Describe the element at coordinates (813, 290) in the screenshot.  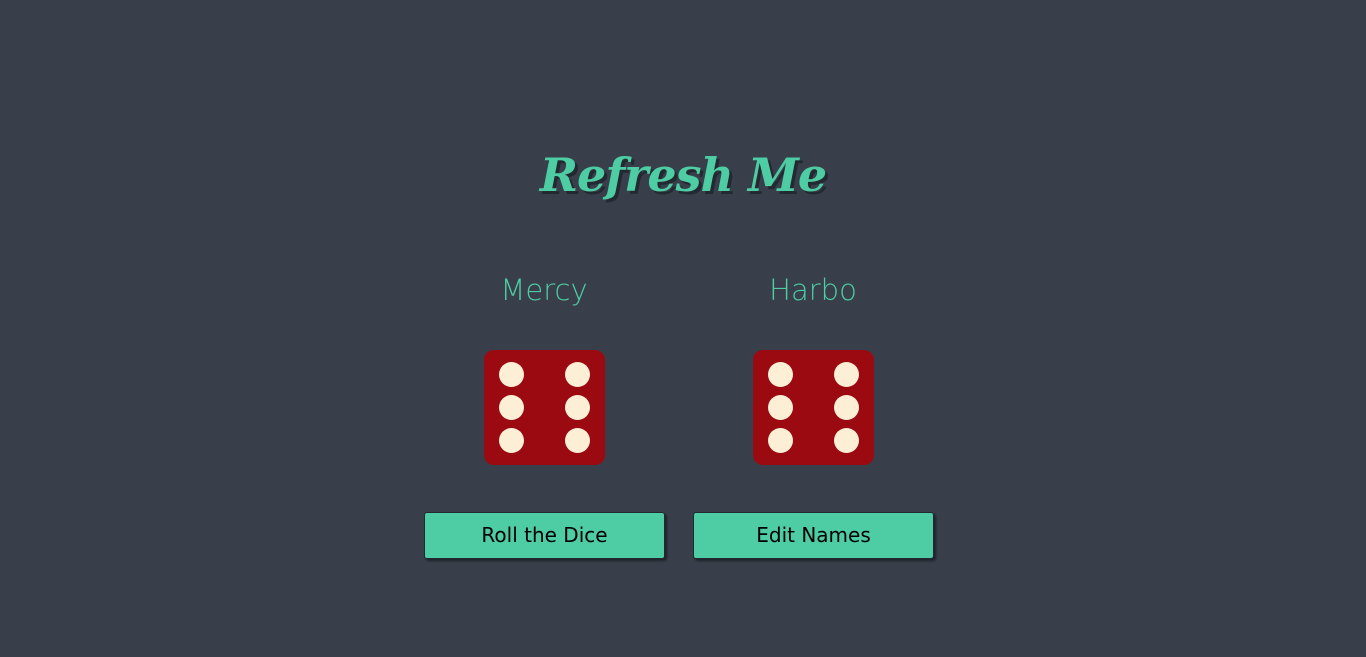
I see `player-2-name: Harbo` at that location.